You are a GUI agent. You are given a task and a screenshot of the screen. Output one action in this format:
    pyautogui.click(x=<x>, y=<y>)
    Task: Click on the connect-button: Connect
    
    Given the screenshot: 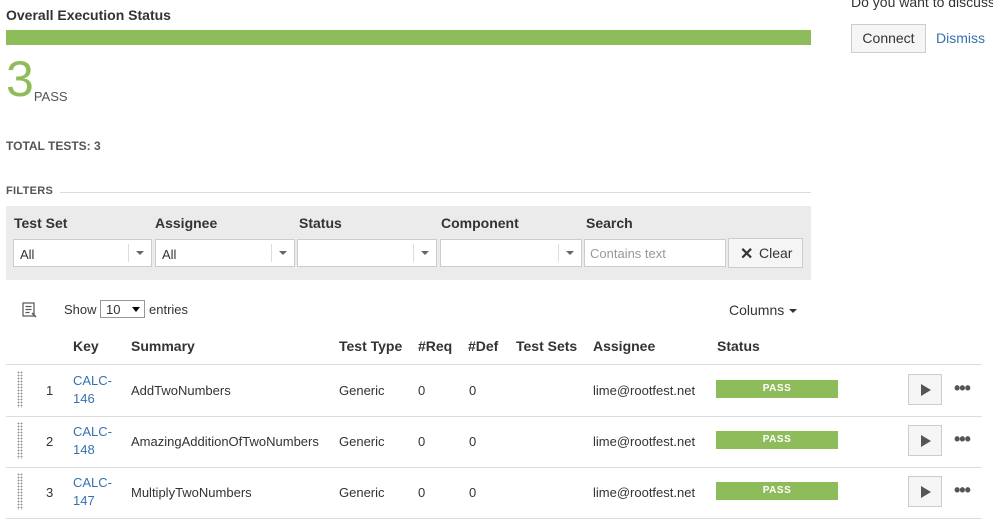 What is the action you would take?
    pyautogui.click(x=888, y=38)
    